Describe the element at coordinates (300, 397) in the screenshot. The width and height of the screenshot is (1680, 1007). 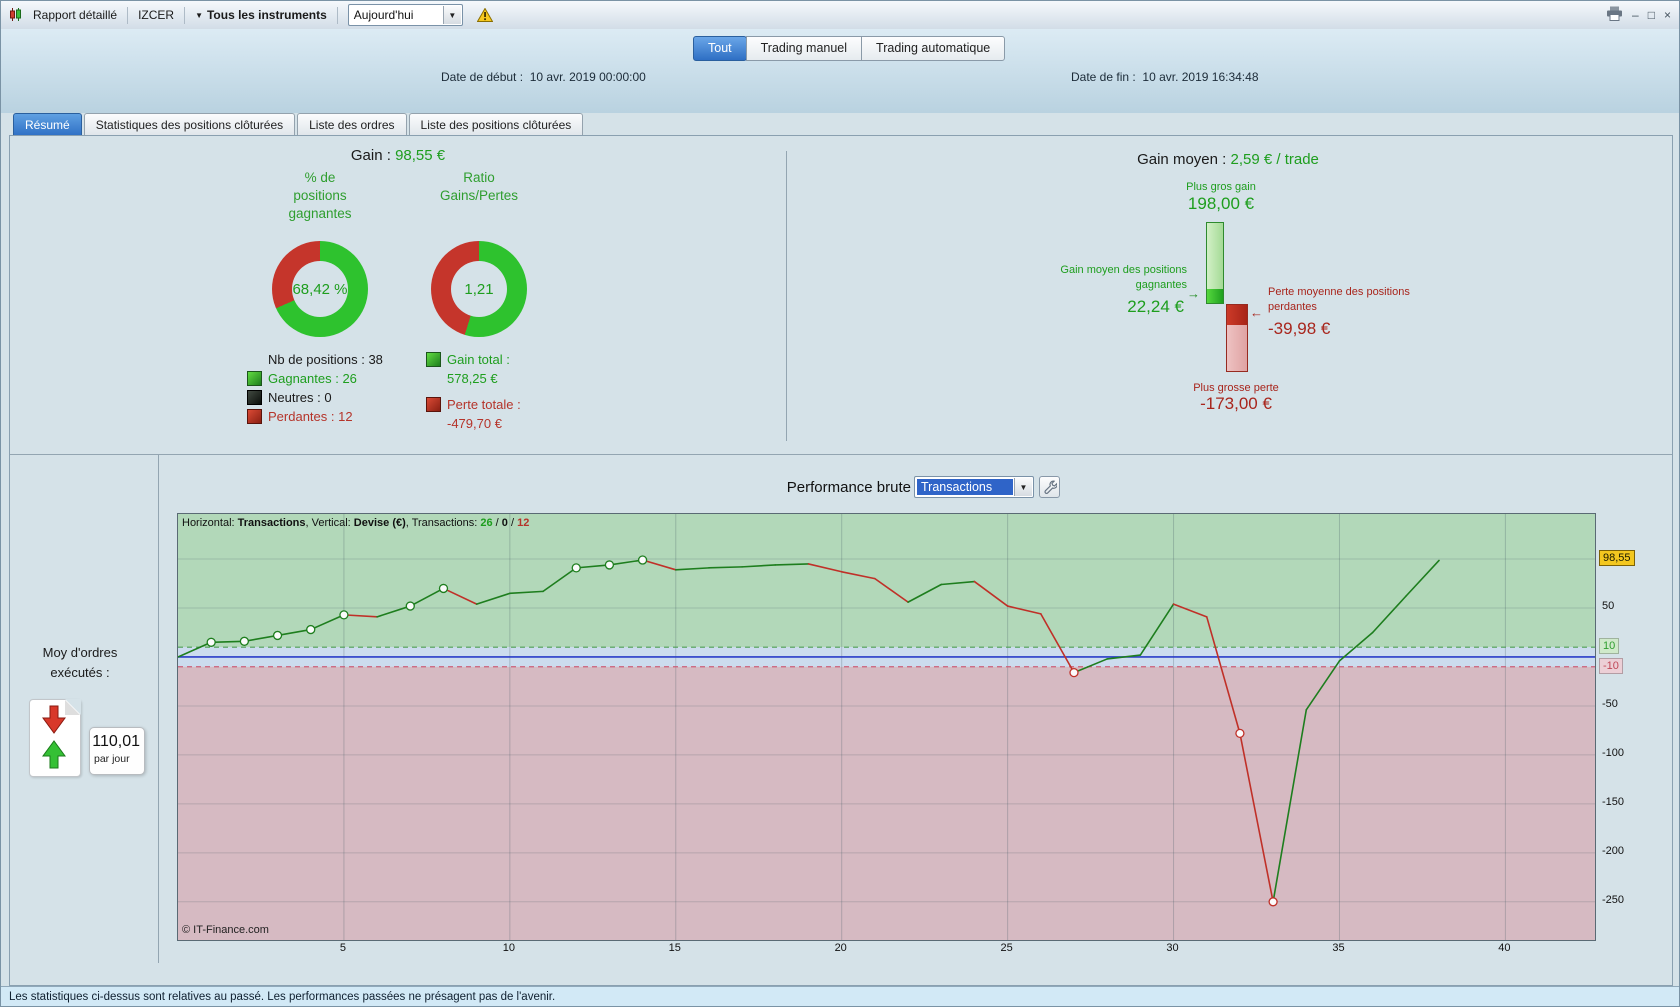
I see `neutral-count: Neutres : 0` at that location.